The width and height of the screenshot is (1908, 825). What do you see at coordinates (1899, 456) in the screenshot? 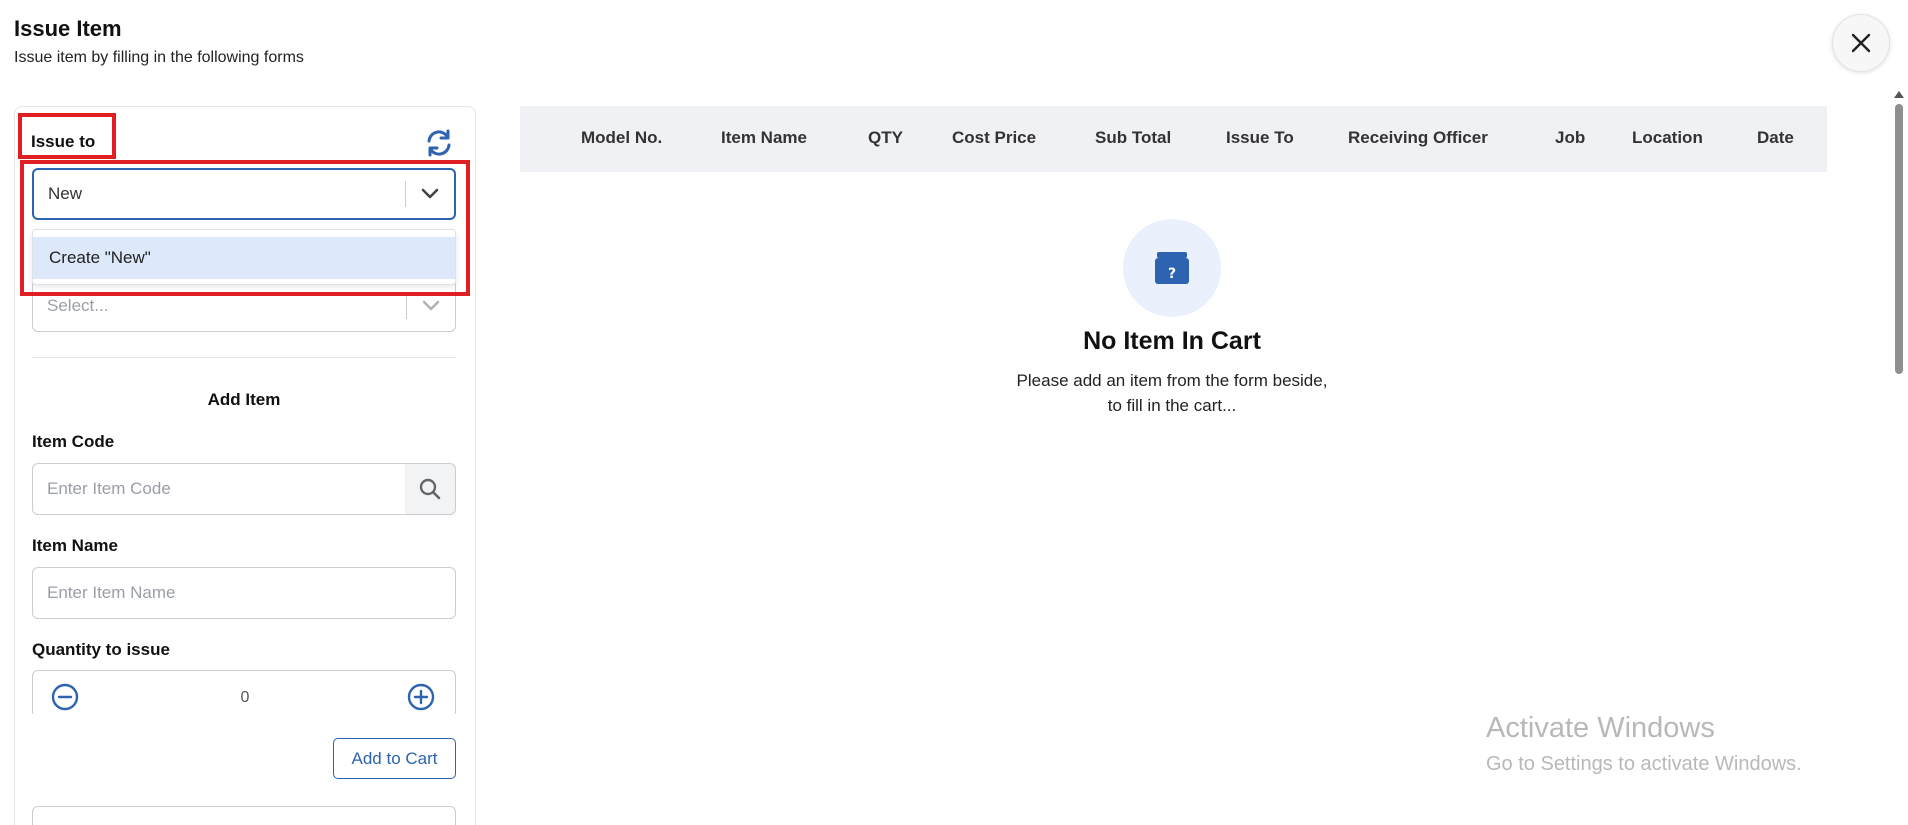
I see `vertical-scrollbar` at bounding box center [1899, 456].